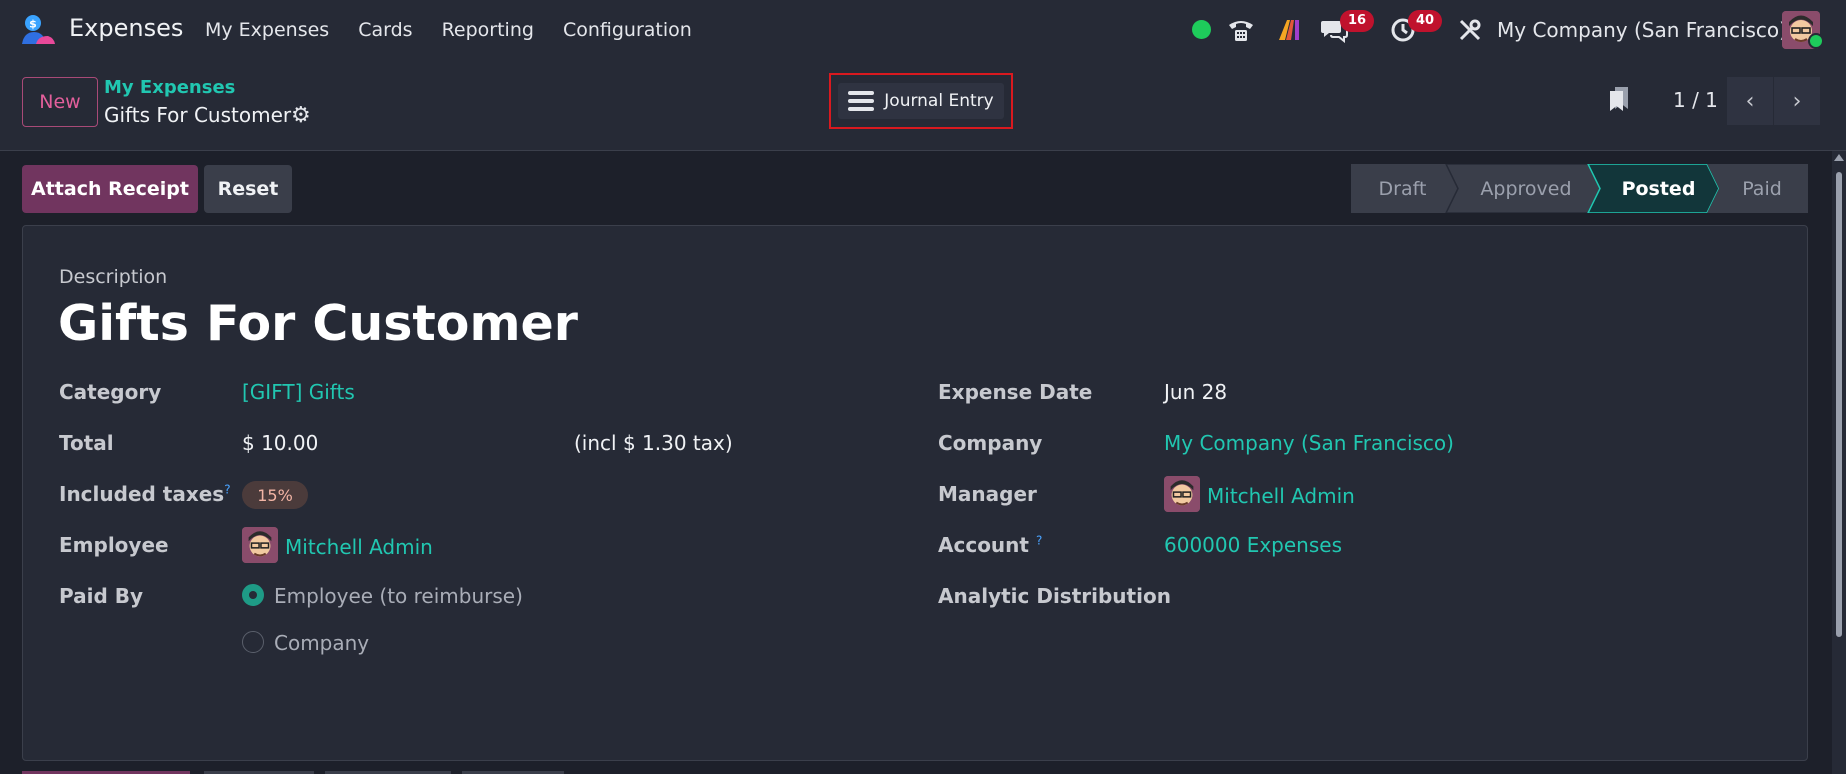 This screenshot has height=774, width=1846. I want to click on pager-previous-button: ‹, so click(1750, 101).